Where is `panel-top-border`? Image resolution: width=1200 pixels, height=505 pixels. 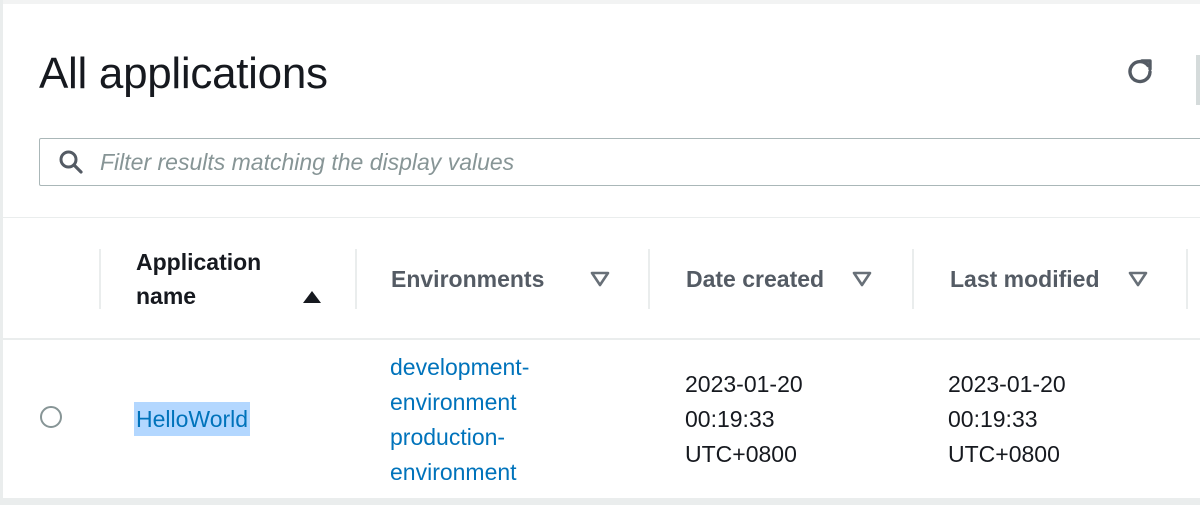 panel-top-border is located at coordinates (600, 2).